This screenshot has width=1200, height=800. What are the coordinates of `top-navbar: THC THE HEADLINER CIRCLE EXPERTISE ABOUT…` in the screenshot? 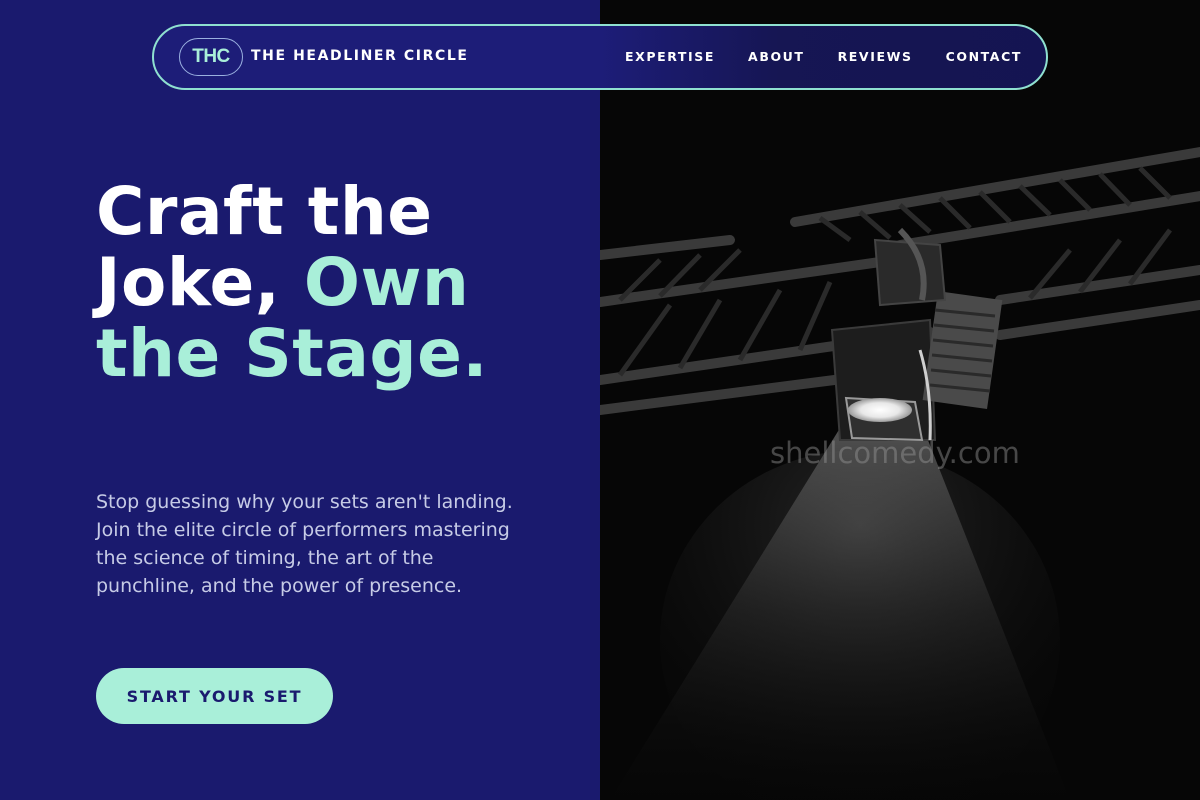 It's located at (600, 57).